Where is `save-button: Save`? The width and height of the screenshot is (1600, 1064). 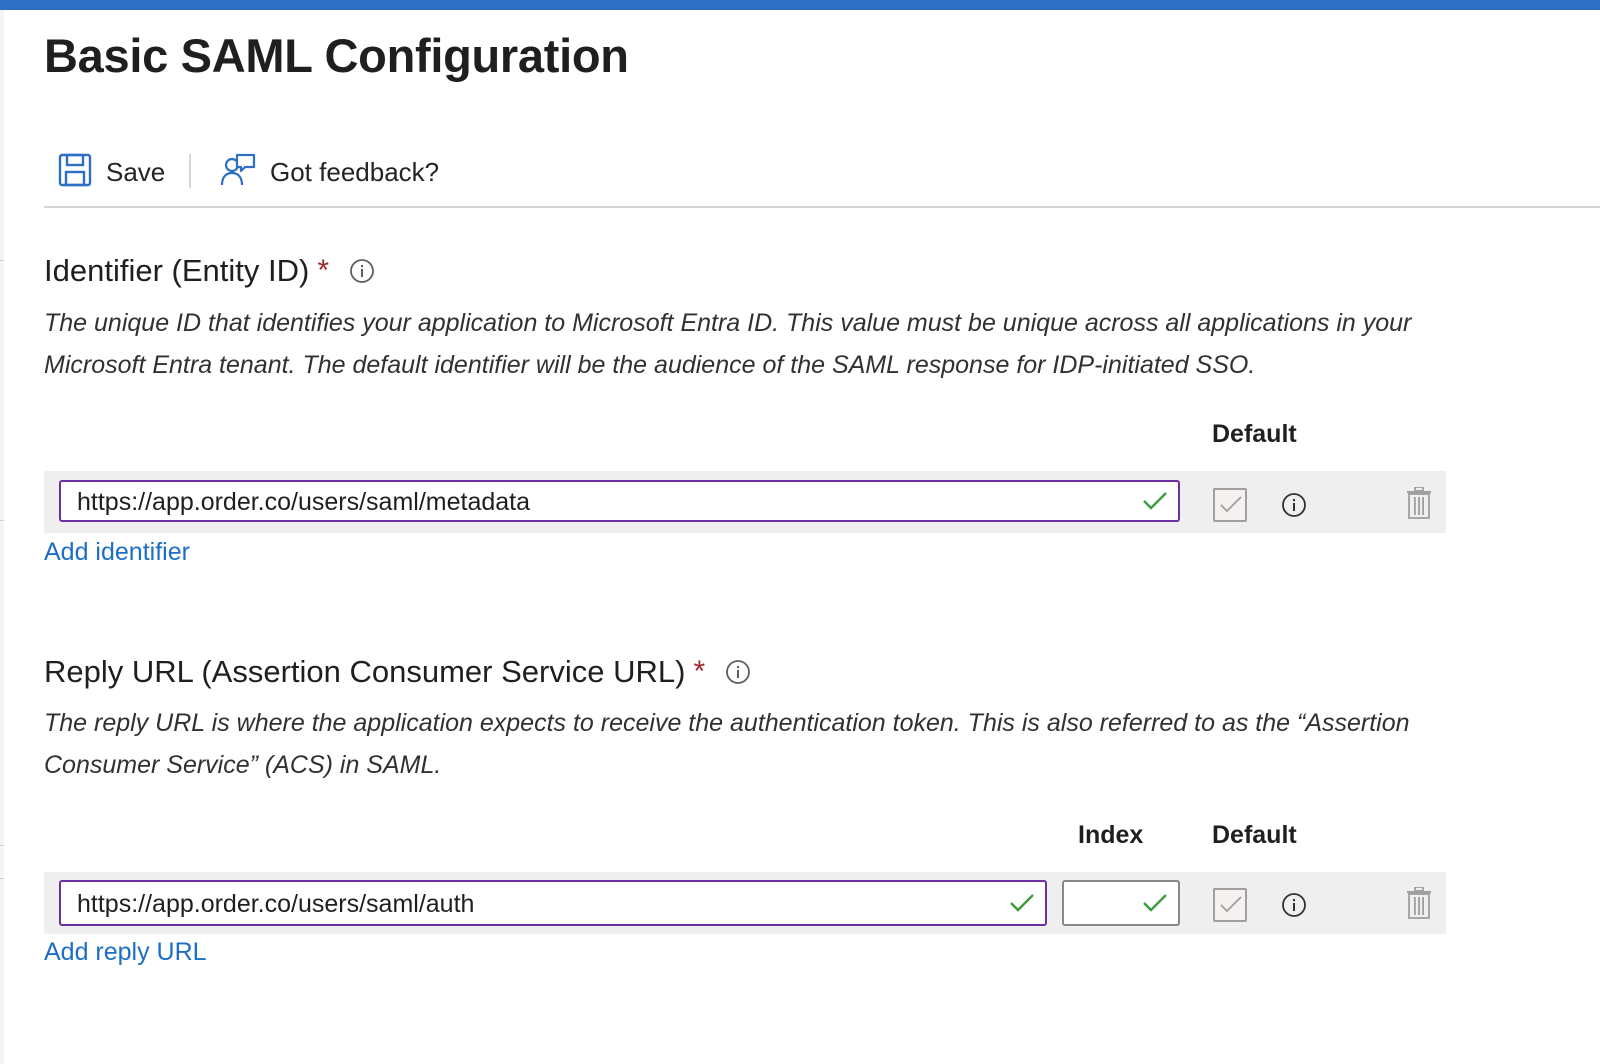 save-button: Save is located at coordinates (111, 172).